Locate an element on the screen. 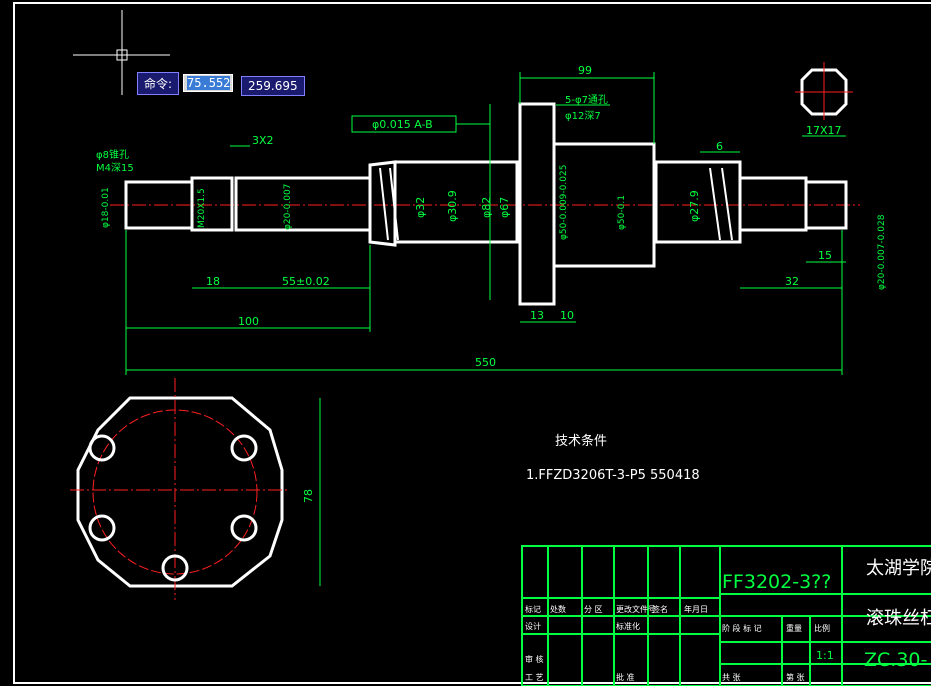 The height and width of the screenshot is (686, 931). dim-phi20-right: φ20-0.007-0.028 is located at coordinates (882, 252).